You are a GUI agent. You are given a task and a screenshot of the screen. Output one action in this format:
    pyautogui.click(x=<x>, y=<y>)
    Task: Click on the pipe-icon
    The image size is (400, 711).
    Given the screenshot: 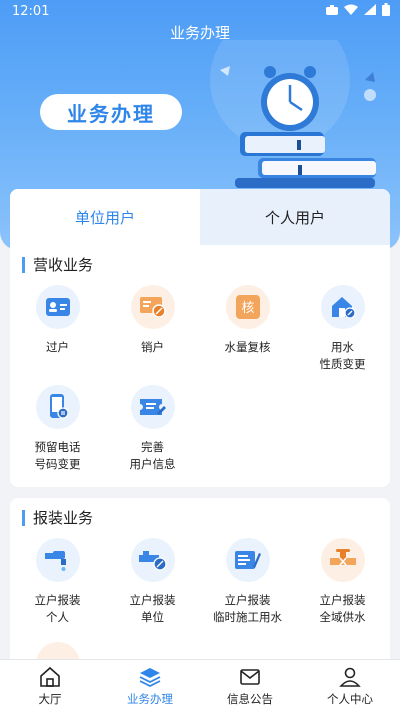 What is the action you would take?
    pyautogui.click(x=152, y=560)
    